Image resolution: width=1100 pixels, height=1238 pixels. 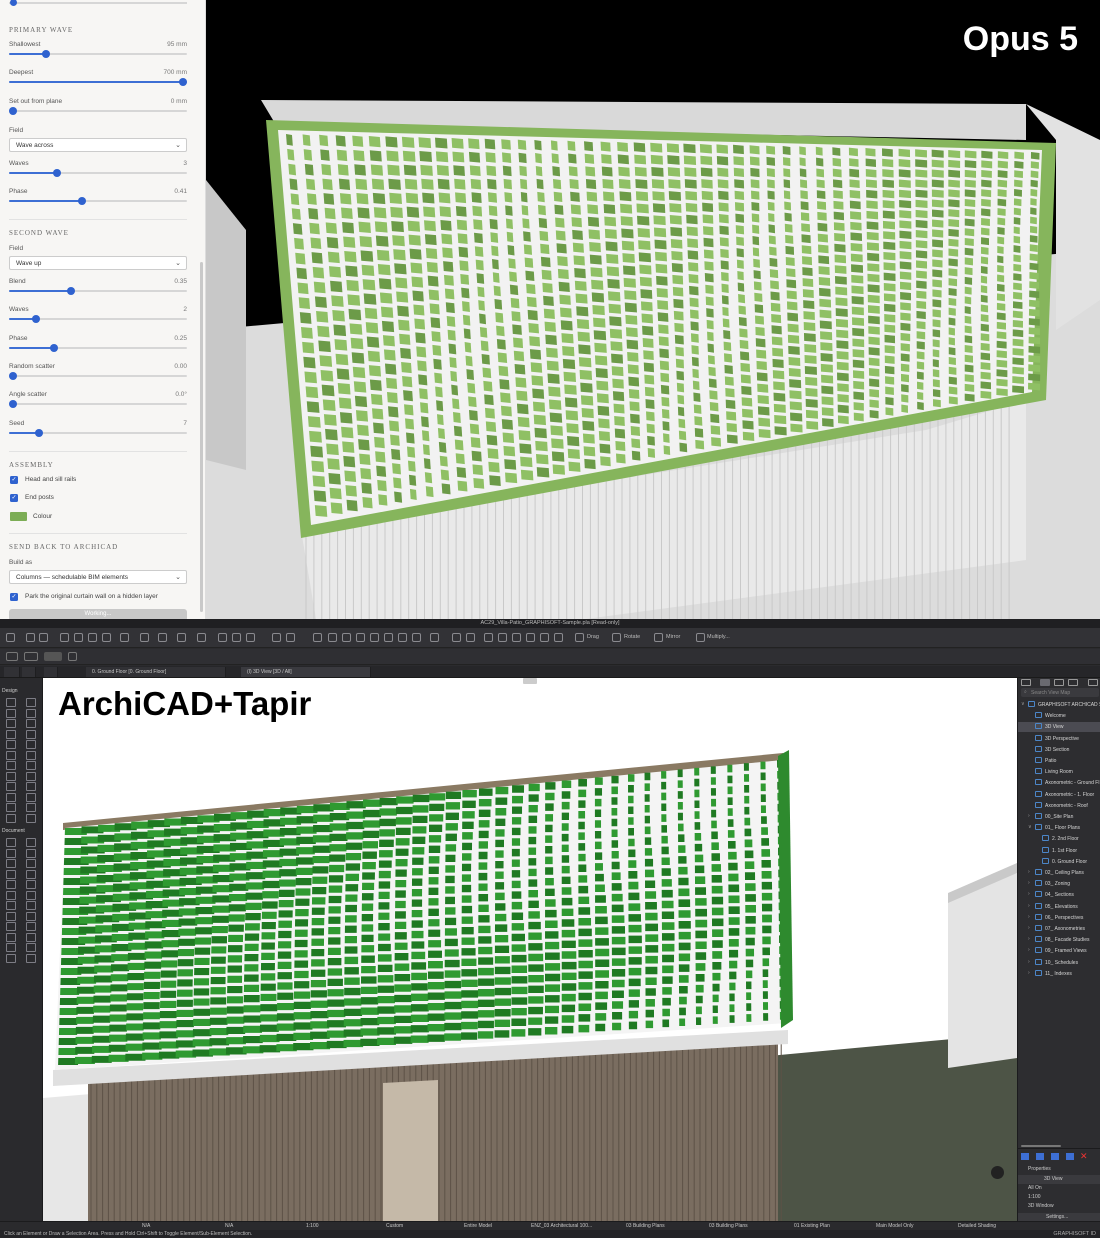 I want to click on floor-indicator, so click(x=53, y=656).